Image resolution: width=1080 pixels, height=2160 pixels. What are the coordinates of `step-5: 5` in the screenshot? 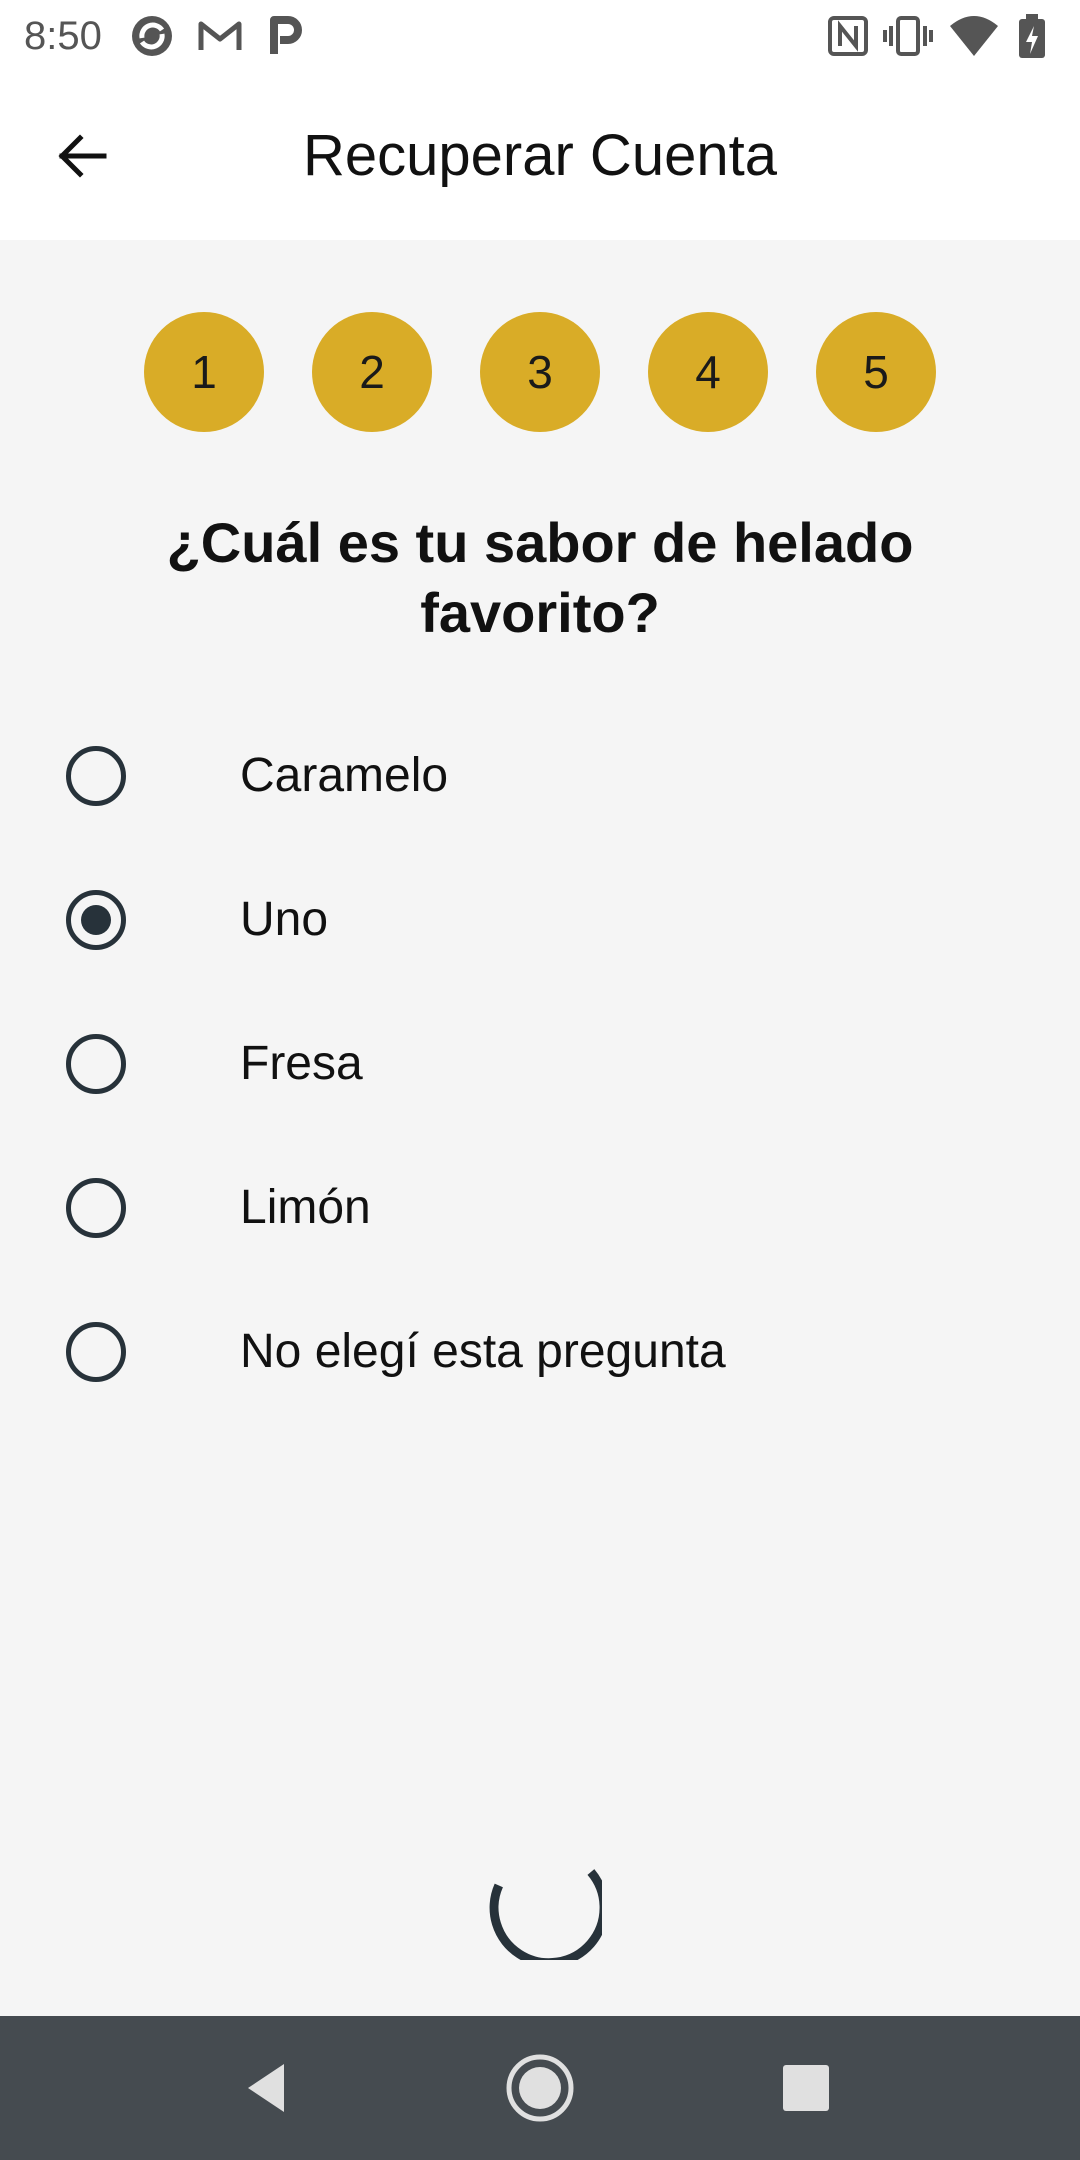 It's located at (876, 372).